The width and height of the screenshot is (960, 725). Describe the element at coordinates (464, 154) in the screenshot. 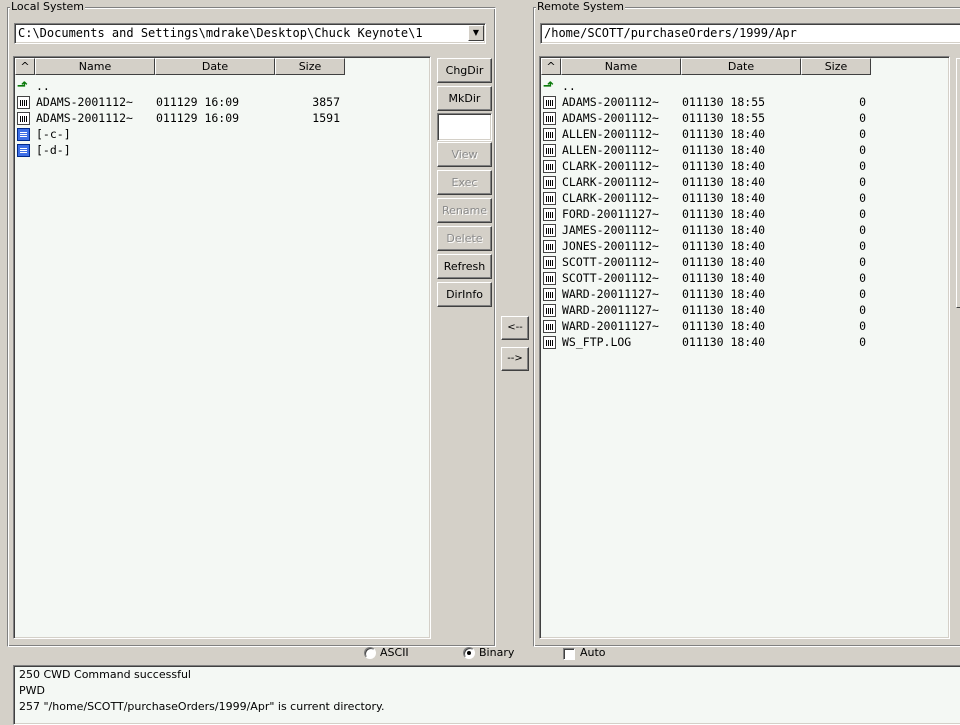

I see `view-button: View` at that location.